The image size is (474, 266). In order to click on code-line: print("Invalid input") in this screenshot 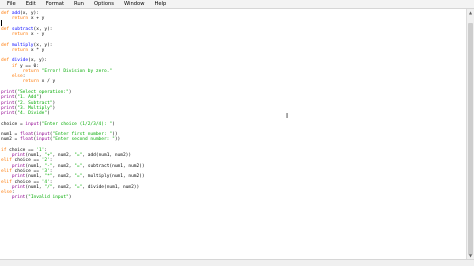, I will do `click(73, 197)`.